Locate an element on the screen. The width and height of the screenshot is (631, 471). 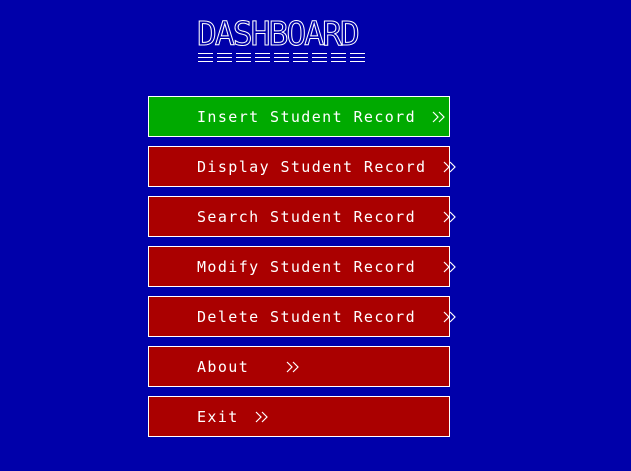
title-underline is located at coordinates (281, 57).